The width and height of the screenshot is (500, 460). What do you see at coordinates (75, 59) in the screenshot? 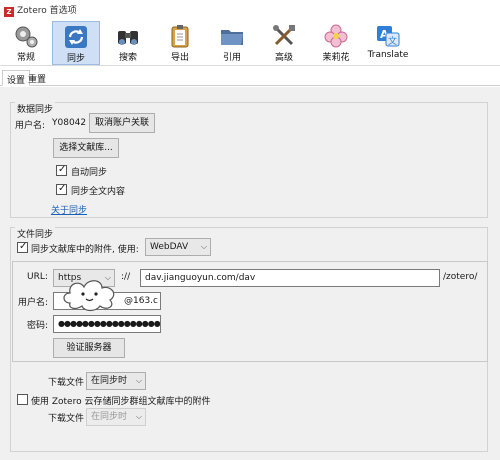
I see `toolbar-label-sync: 同步` at bounding box center [75, 59].